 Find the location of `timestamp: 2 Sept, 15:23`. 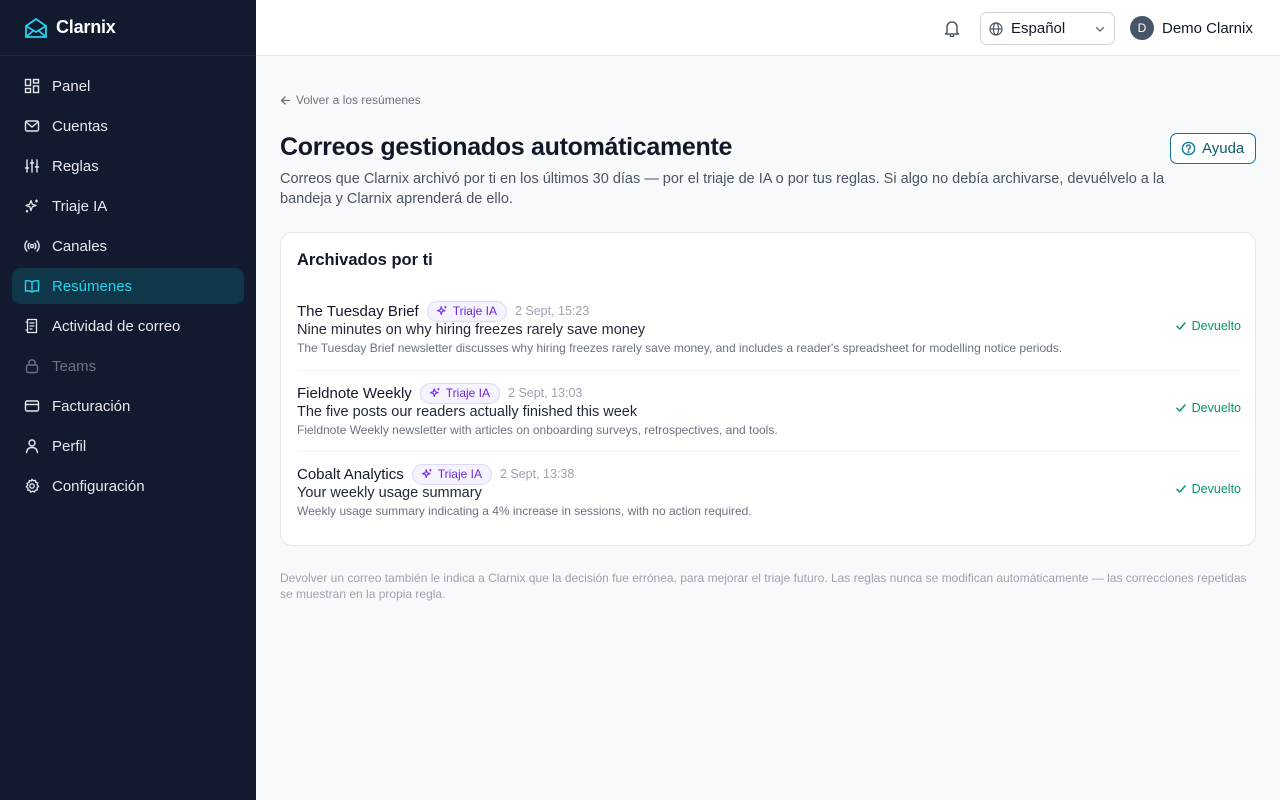

timestamp: 2 Sept, 15:23 is located at coordinates (552, 311).